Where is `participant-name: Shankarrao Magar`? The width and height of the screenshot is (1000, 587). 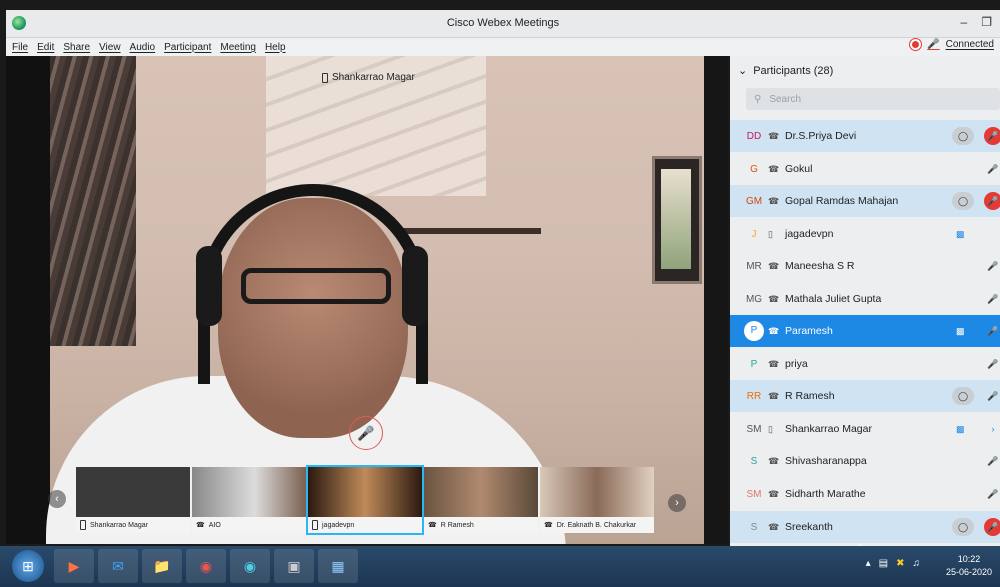 participant-name: Shankarrao Magar is located at coordinates (828, 429).